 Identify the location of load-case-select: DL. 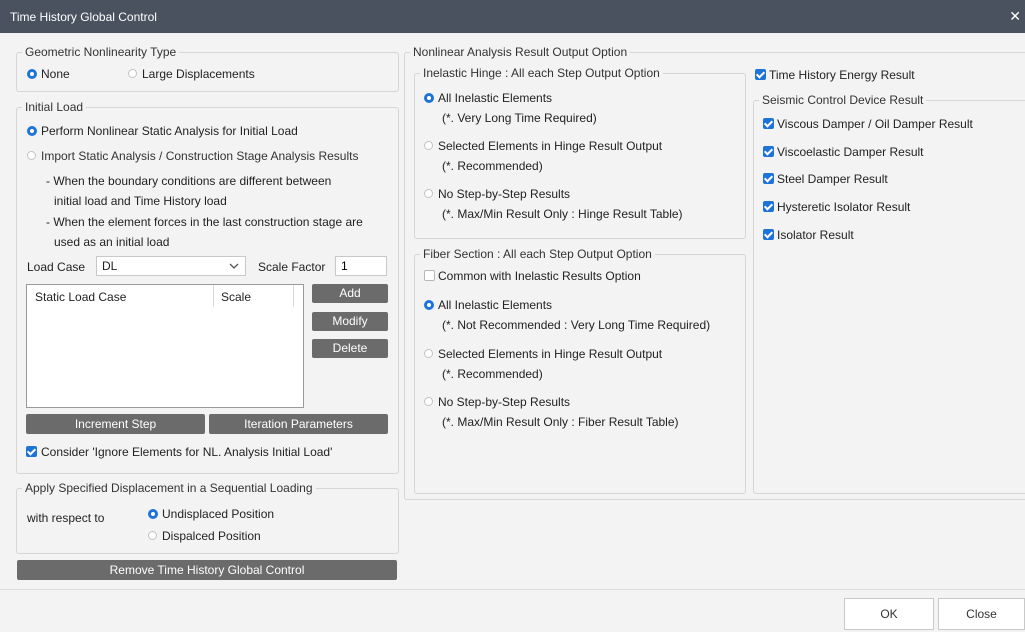
(171, 266).